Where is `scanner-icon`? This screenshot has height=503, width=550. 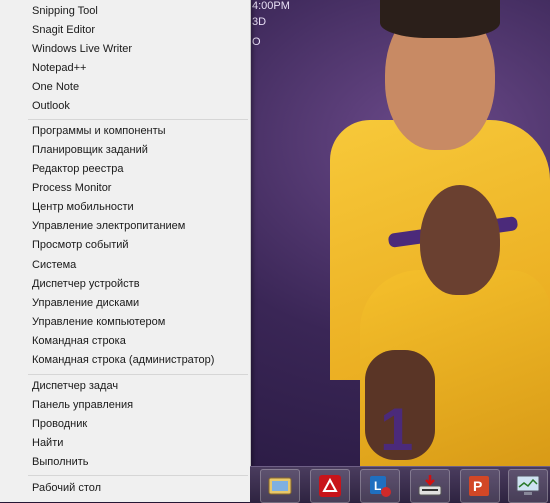 scanner-icon is located at coordinates (430, 485).